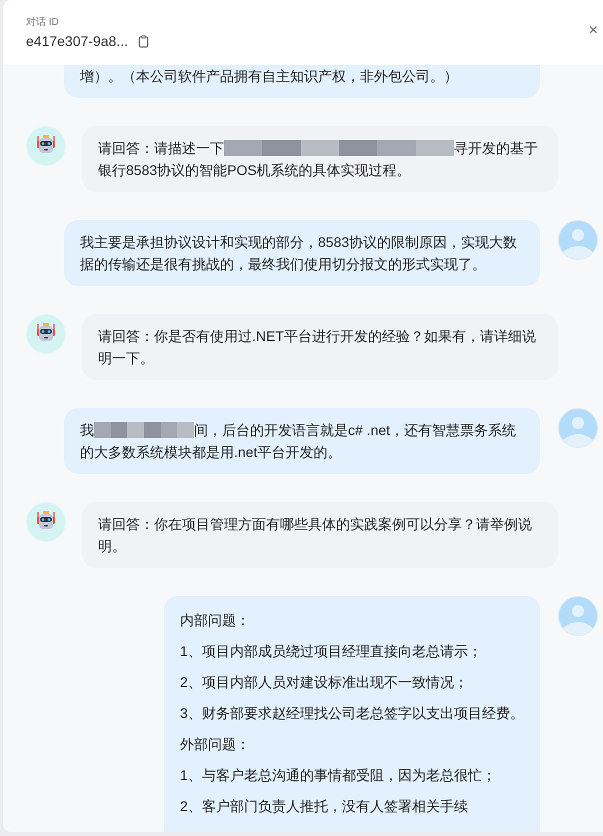 The image size is (603, 836). I want to click on message-text: 外部问题：, so click(215, 744).